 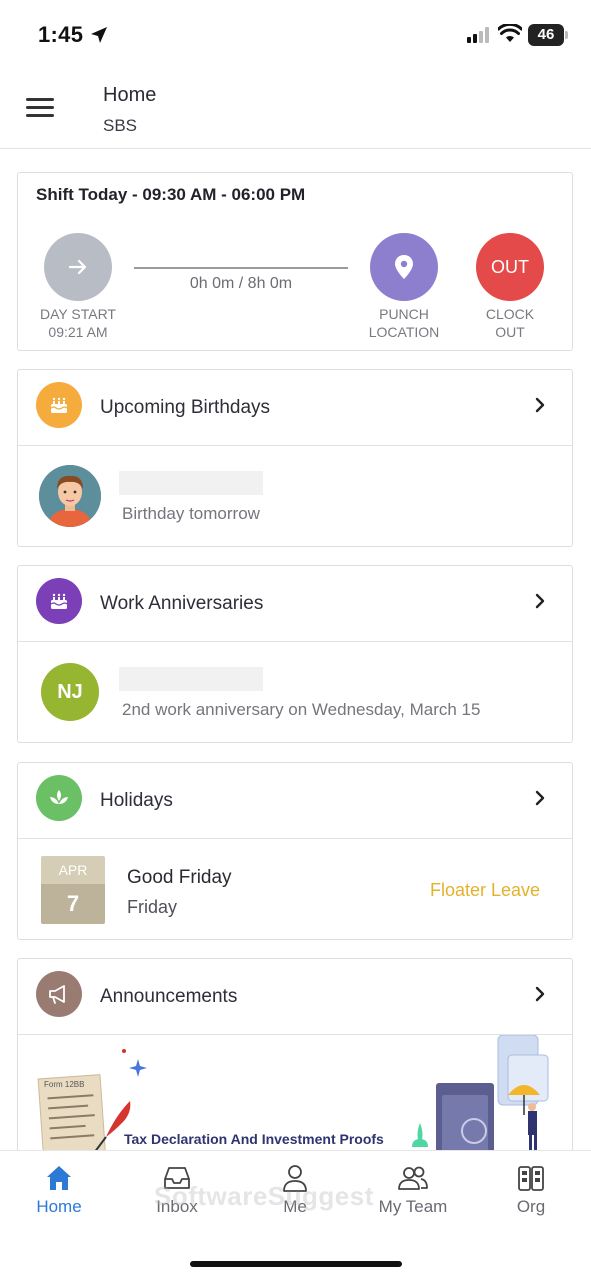 I want to click on arrow-right-icon, so click(x=77, y=267).